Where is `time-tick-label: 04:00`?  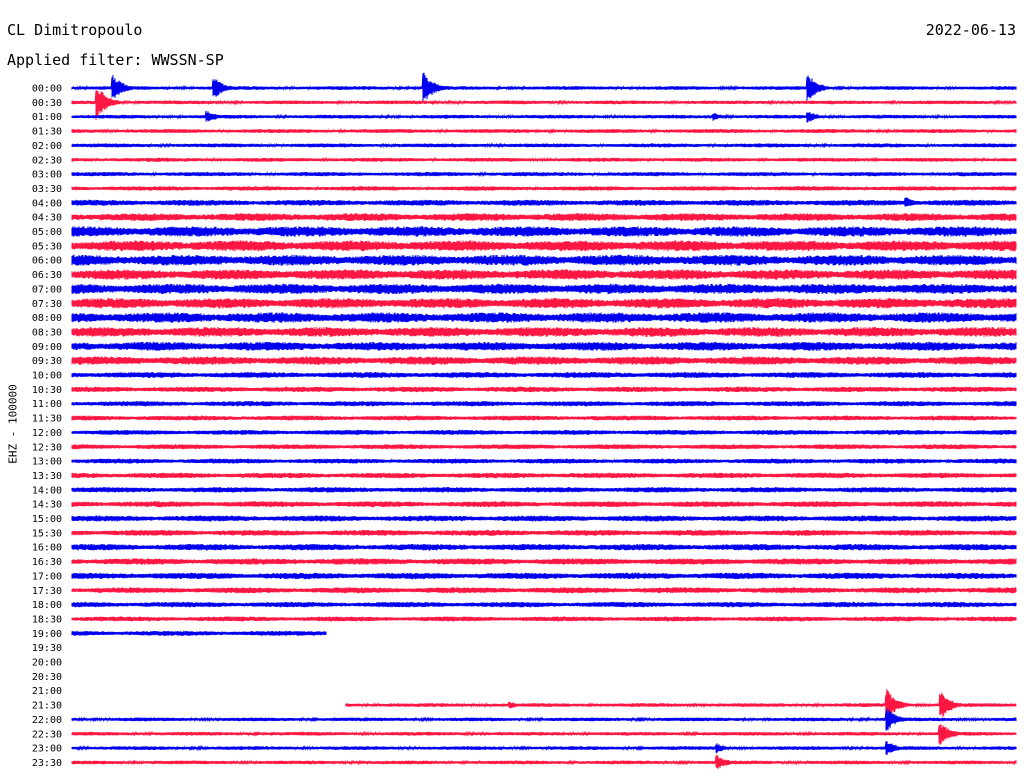
time-tick-label: 04:00 is located at coordinates (47, 203).